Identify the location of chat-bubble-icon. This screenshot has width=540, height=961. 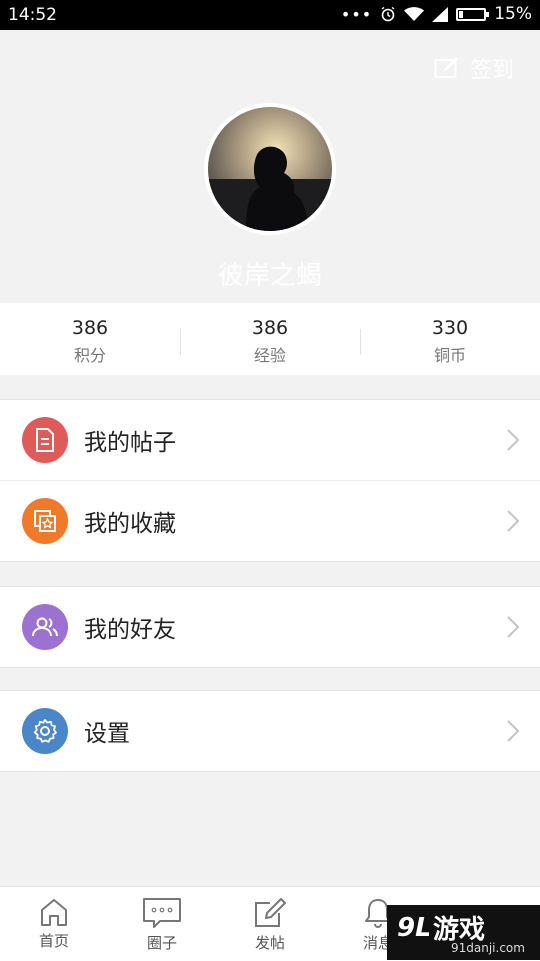
(162, 913).